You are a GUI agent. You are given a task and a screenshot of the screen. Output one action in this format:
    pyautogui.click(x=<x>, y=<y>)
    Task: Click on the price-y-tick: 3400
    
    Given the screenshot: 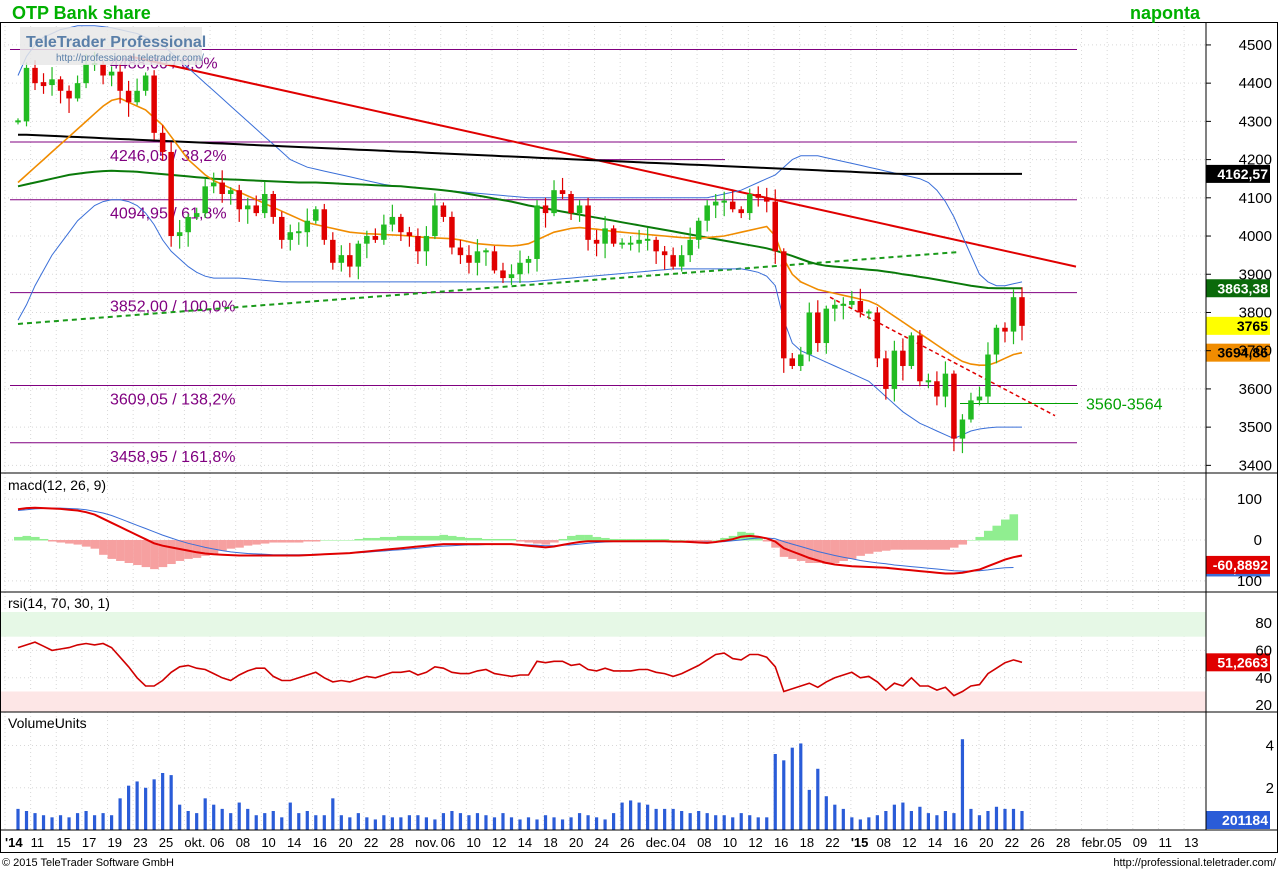 What is the action you would take?
    pyautogui.click(x=1255, y=465)
    